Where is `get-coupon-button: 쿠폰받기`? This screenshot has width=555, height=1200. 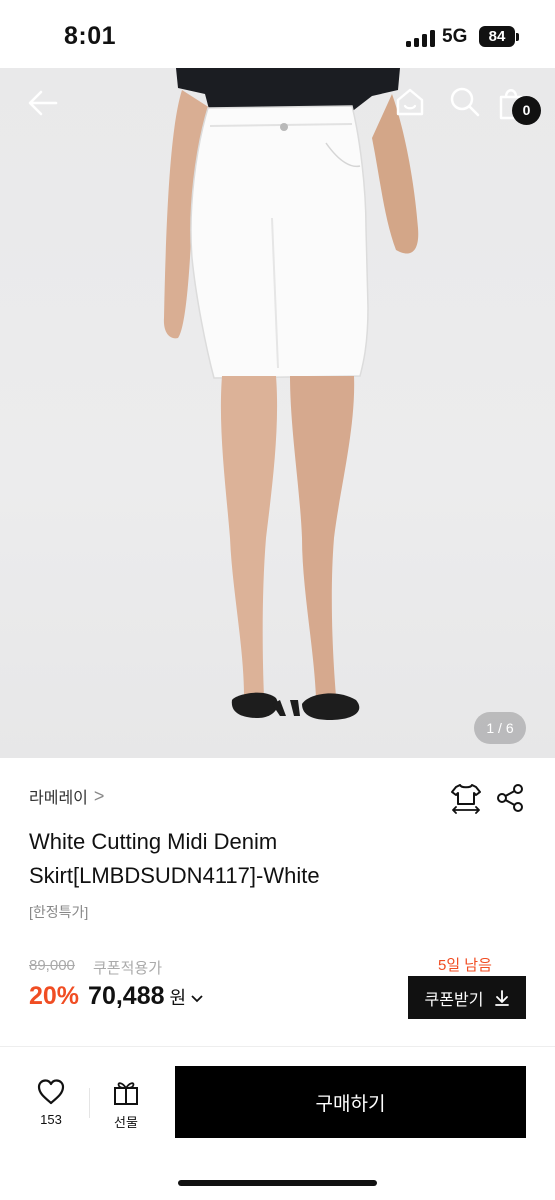
get-coupon-button: 쿠폰받기 is located at coordinates (467, 997).